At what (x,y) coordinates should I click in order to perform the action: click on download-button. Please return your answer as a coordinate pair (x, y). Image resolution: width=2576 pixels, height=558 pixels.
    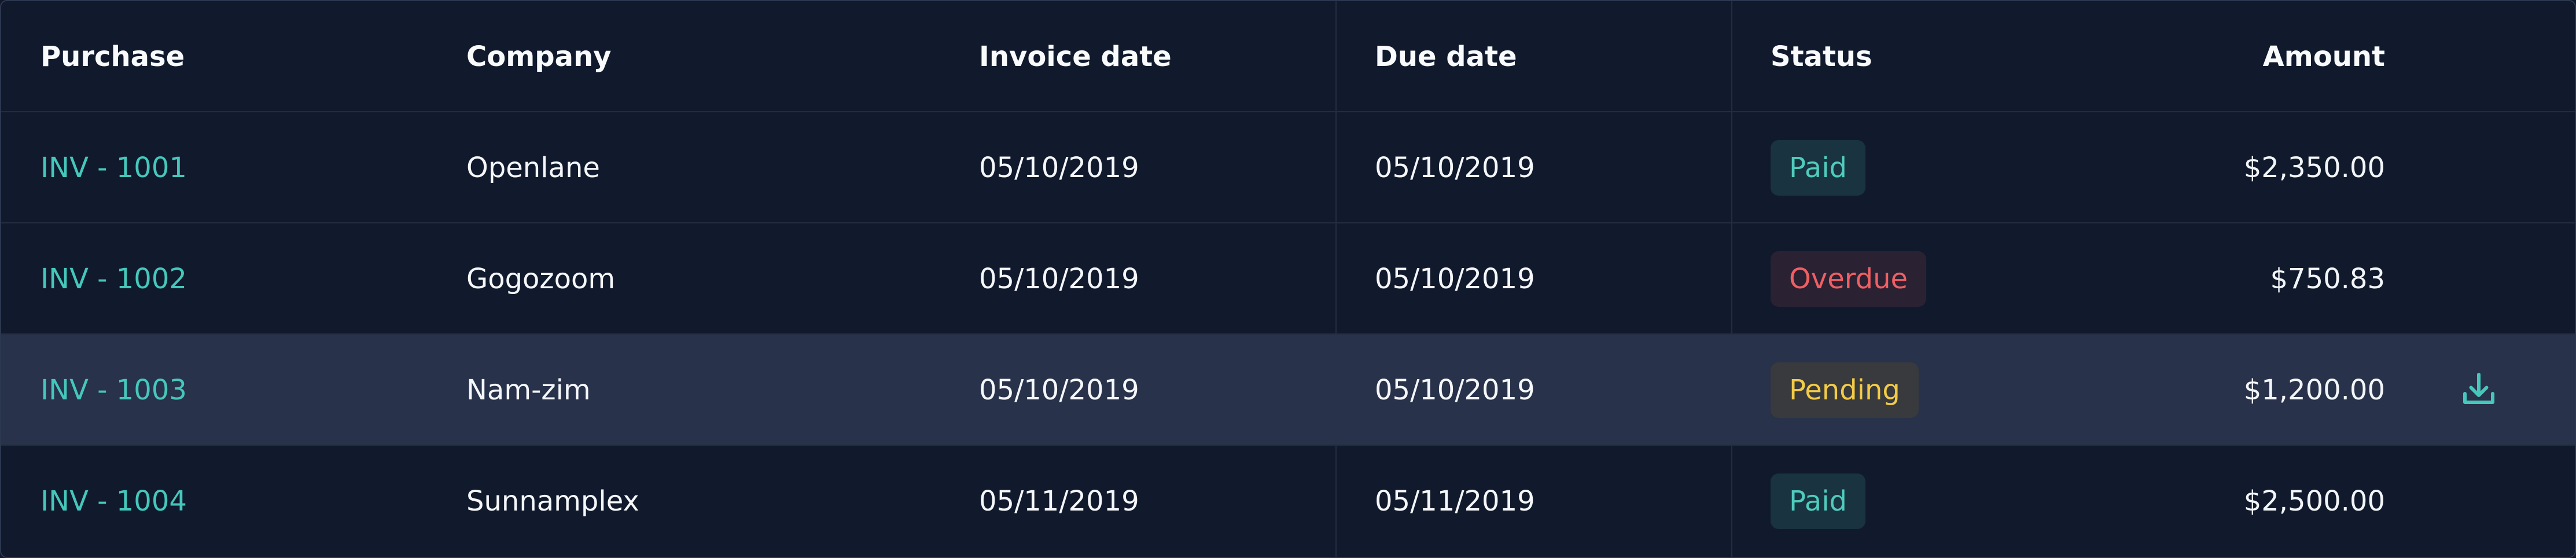
    Looking at the image, I should click on (2479, 391).